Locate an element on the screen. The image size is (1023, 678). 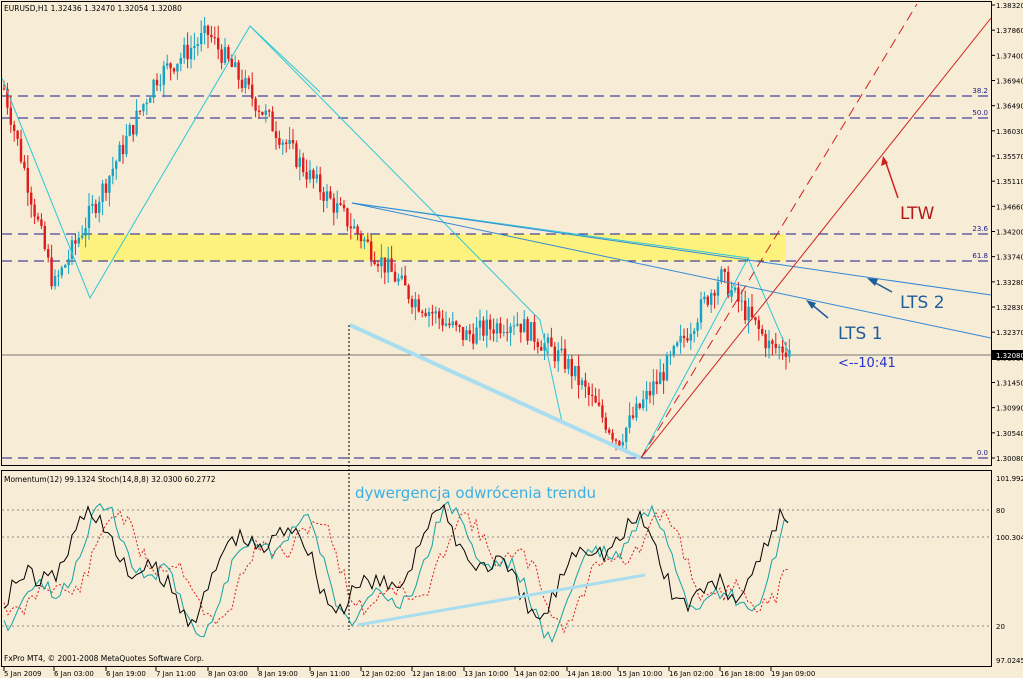
time-axis-label: 12 Jan 02:00 is located at coordinates (383, 674).